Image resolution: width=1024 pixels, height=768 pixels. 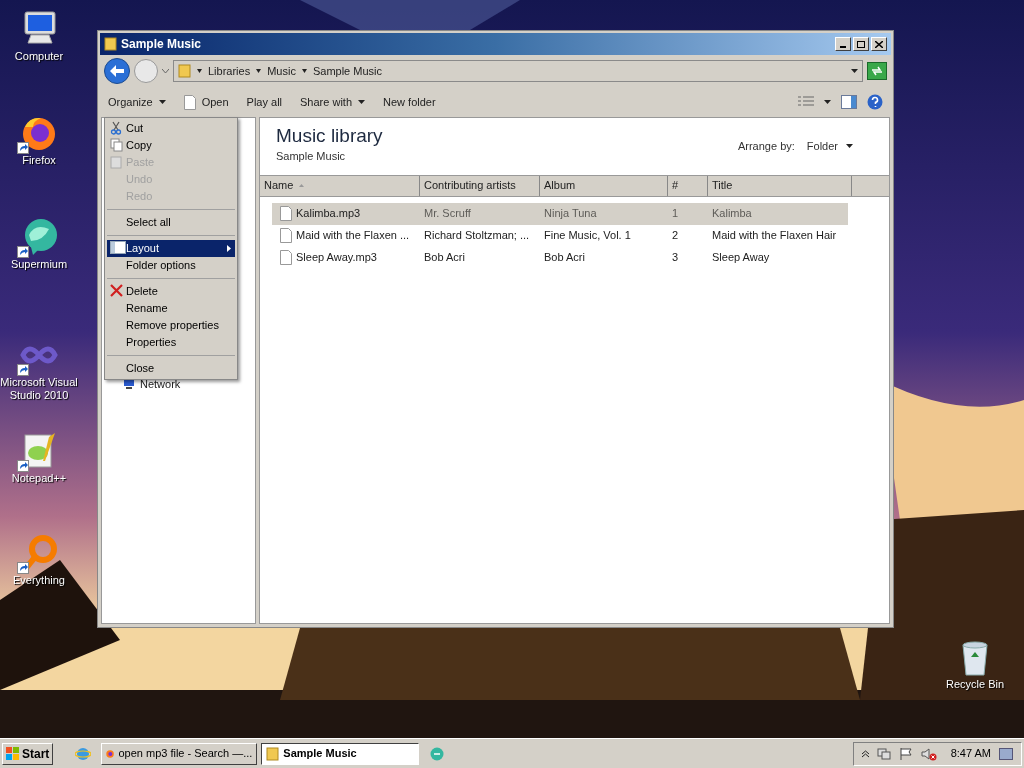 I want to click on delete-icon, so click(x=116, y=290).